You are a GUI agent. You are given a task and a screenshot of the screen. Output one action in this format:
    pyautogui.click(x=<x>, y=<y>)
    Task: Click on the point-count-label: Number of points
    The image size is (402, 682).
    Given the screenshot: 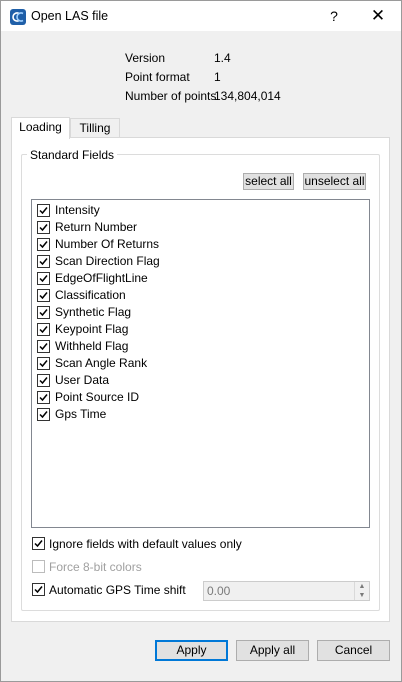 What is the action you would take?
    pyautogui.click(x=171, y=96)
    